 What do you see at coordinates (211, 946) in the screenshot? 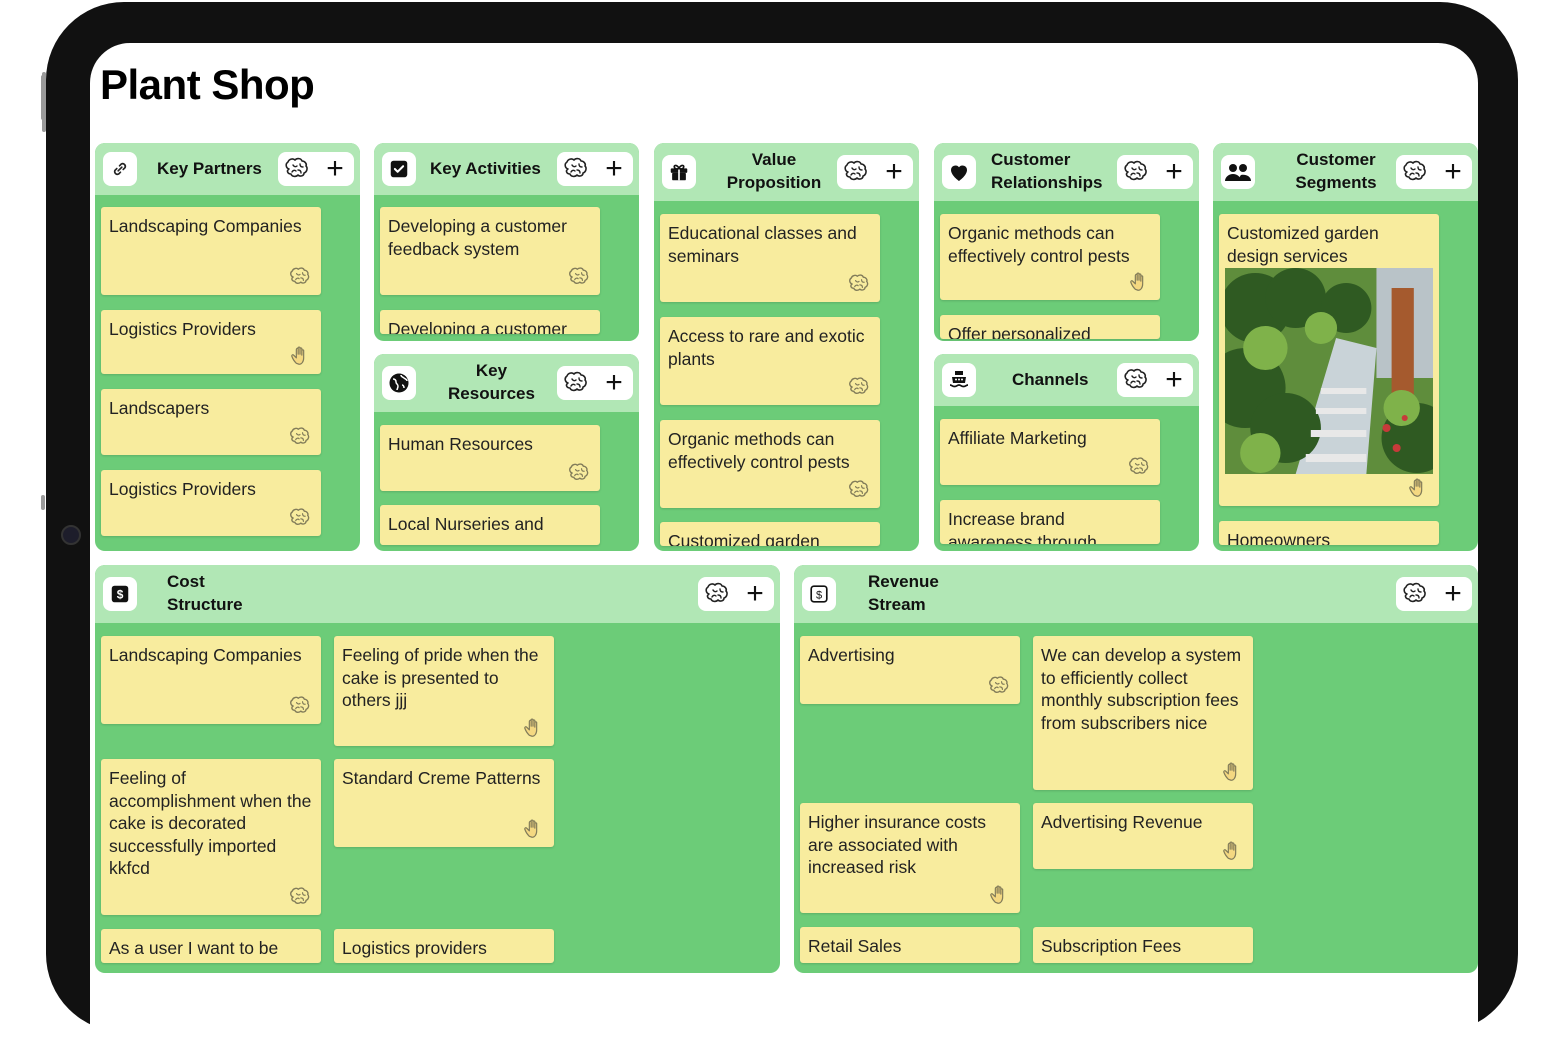
I see `sticky-note: As a user I want to be` at bounding box center [211, 946].